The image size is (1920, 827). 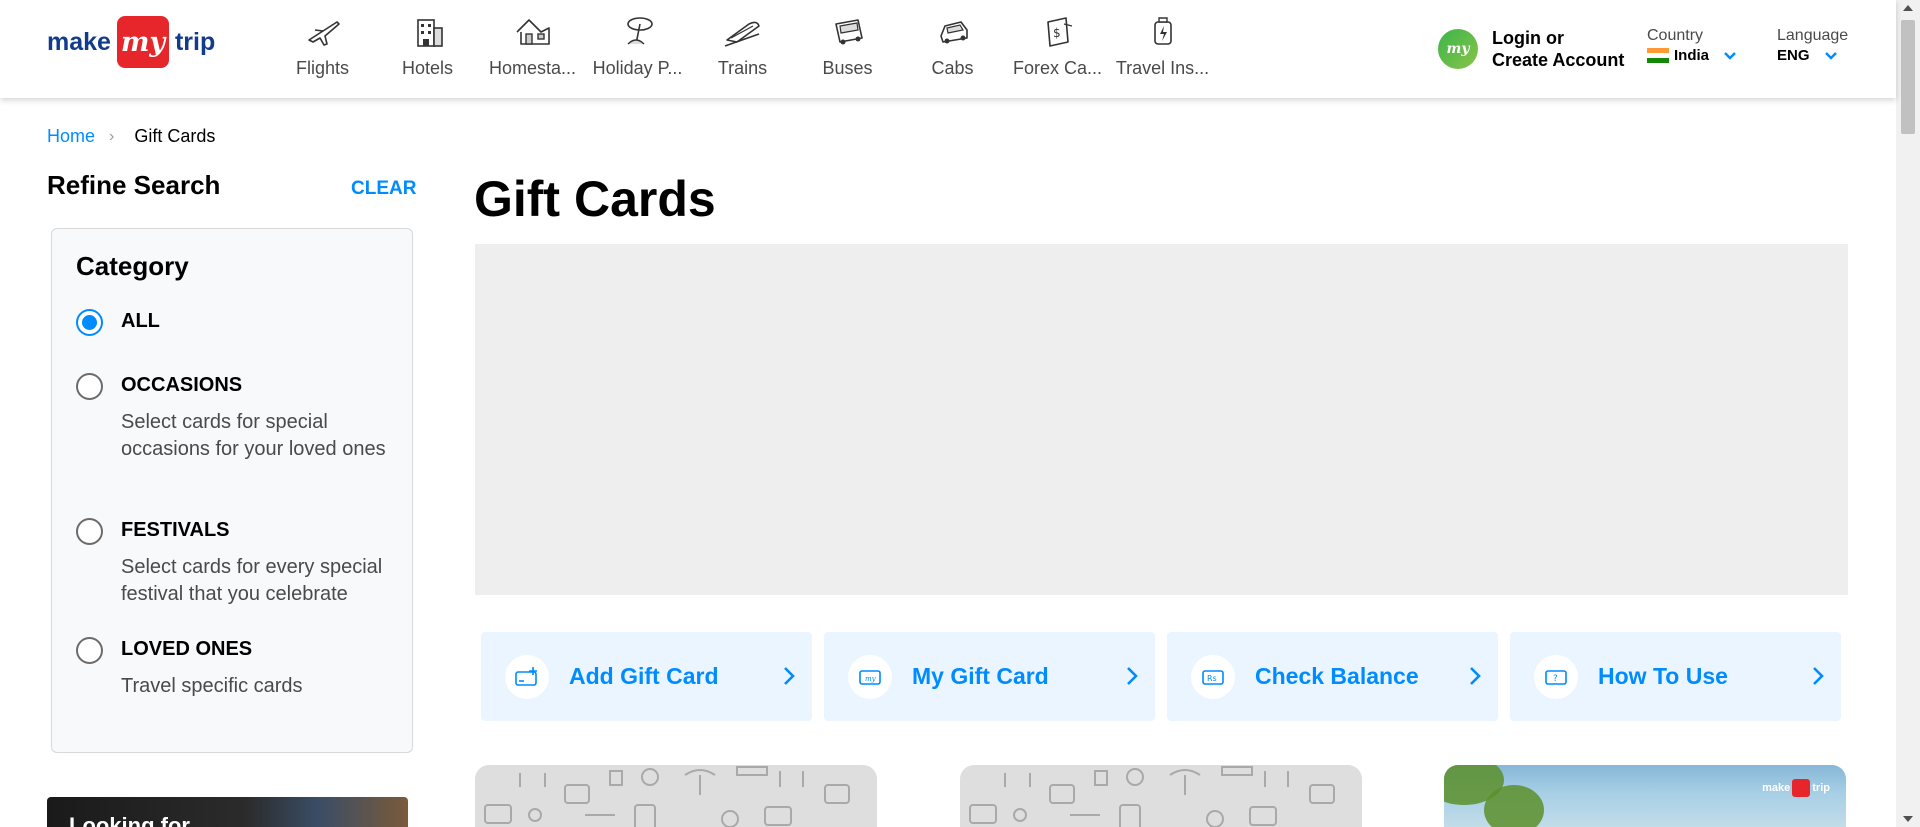 I want to click on my-card-icon: my, so click(x=870, y=676).